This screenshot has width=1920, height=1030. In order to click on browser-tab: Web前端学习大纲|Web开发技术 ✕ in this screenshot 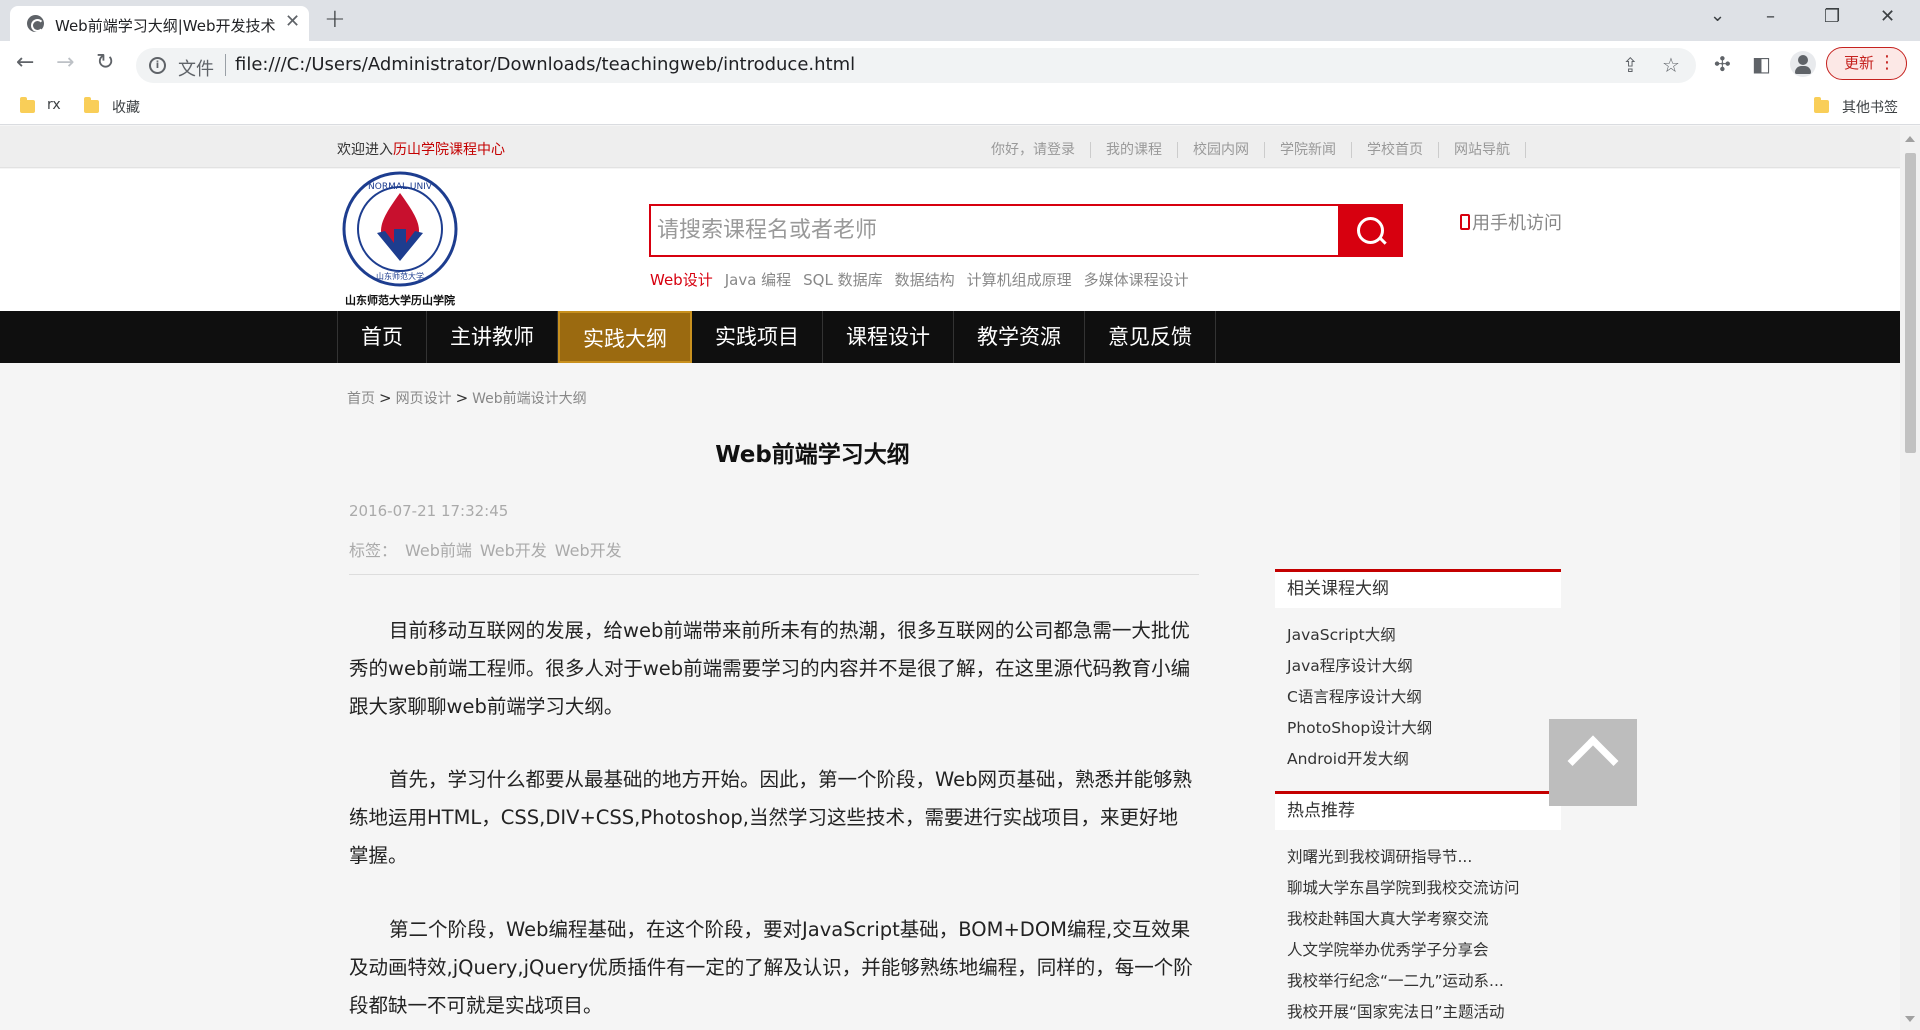, I will do `click(159, 23)`.